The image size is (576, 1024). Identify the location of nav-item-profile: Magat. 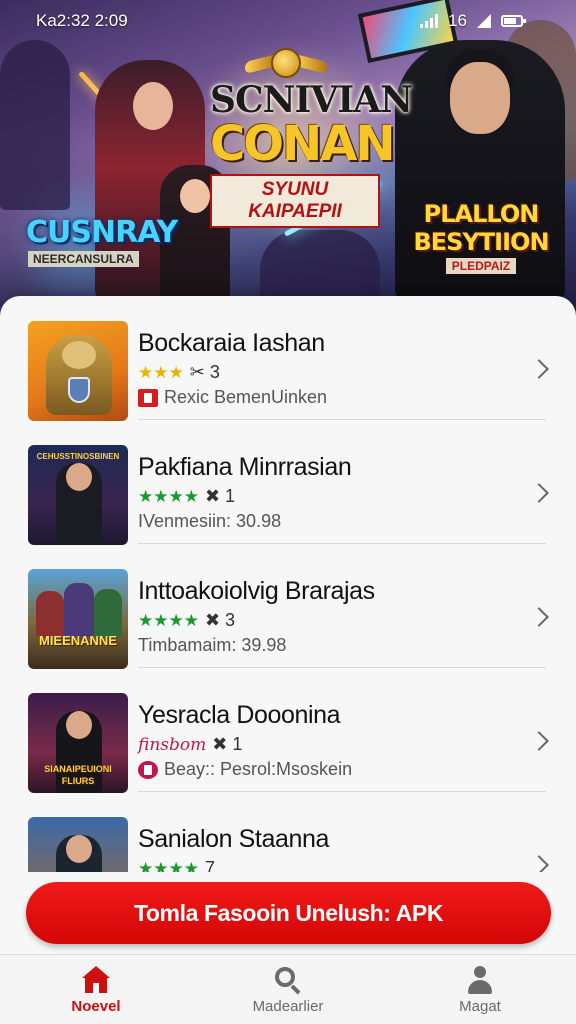
(480, 989).